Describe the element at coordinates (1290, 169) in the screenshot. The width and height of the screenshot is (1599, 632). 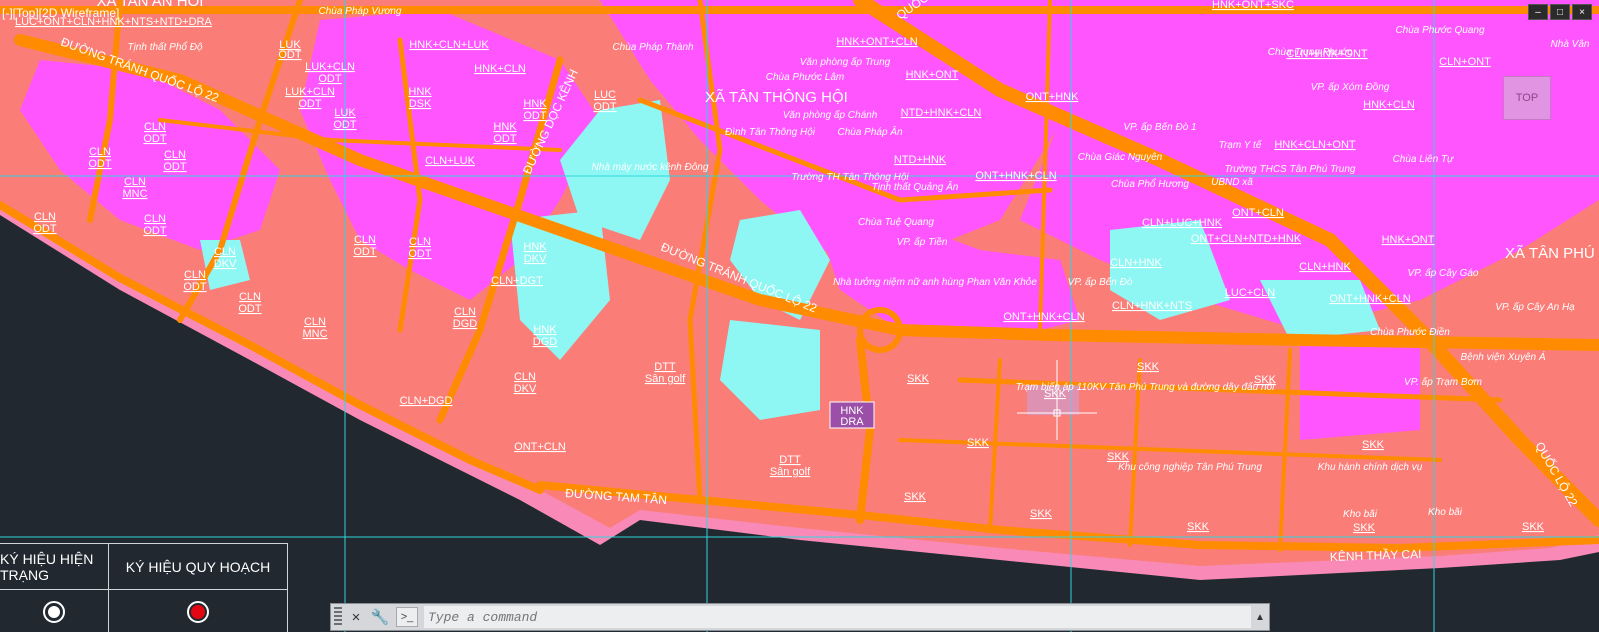
I see `annotation-label: Trường THCS Tân Phú Trung` at that location.